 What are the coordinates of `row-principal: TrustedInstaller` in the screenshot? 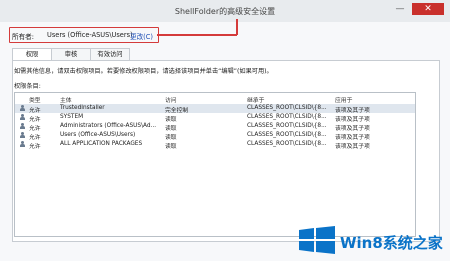 It's located at (82, 108).